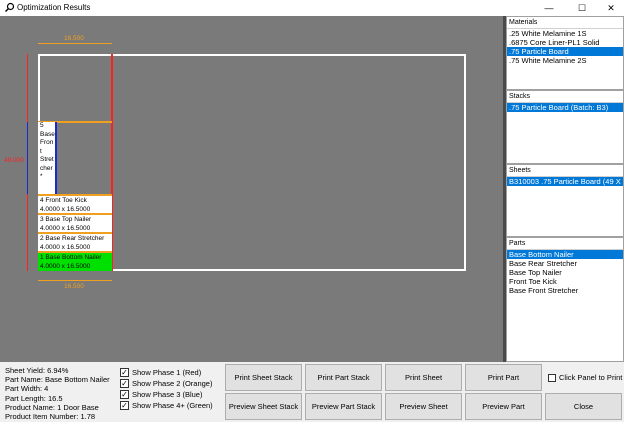 The height and width of the screenshot is (422, 624). What do you see at coordinates (565, 107) in the screenshot?
I see `stack-item-selected: .75 Particle Board (Batch: B3)` at bounding box center [565, 107].